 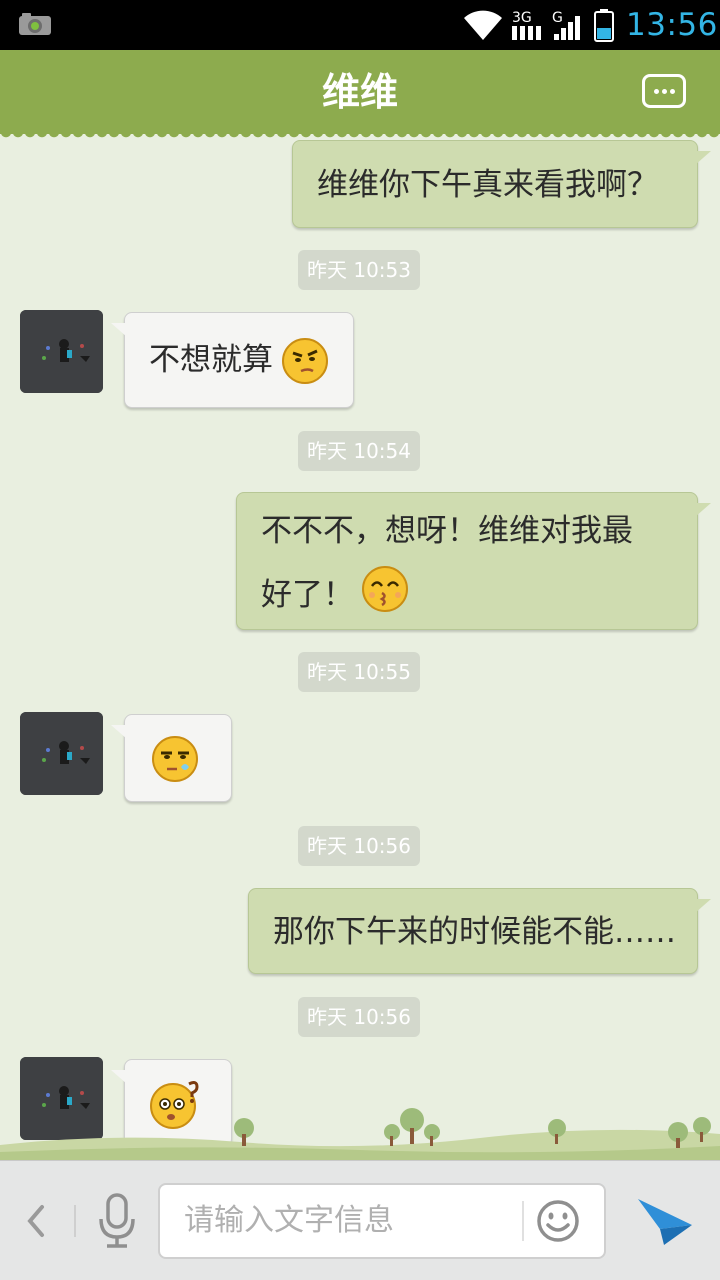 I want to click on sent-message-bubble: 维维你下午真来看我啊？, so click(x=501, y=184).